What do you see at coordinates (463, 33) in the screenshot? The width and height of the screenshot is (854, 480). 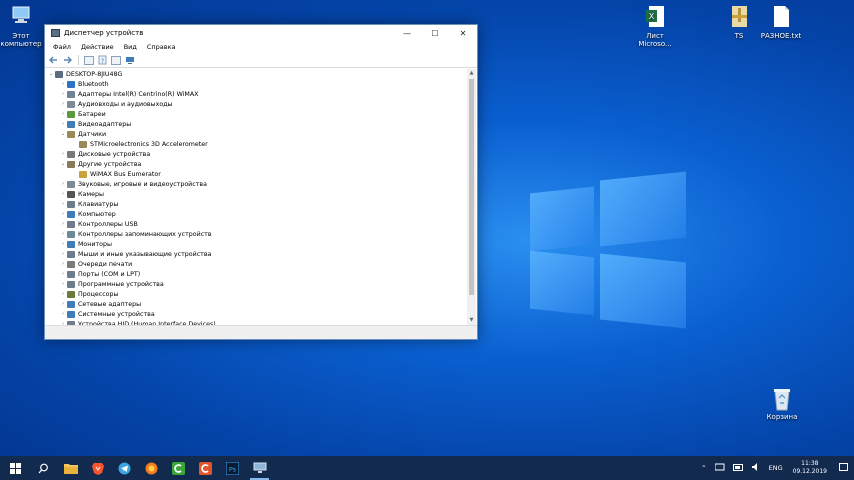 I see `close-button: ✕` at bounding box center [463, 33].